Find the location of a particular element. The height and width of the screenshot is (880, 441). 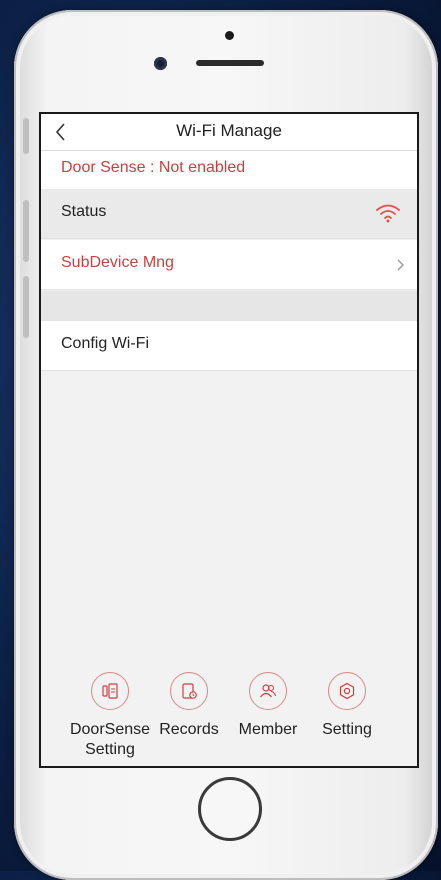

nav-bar: Wi-Fi Manage is located at coordinates (229, 132).